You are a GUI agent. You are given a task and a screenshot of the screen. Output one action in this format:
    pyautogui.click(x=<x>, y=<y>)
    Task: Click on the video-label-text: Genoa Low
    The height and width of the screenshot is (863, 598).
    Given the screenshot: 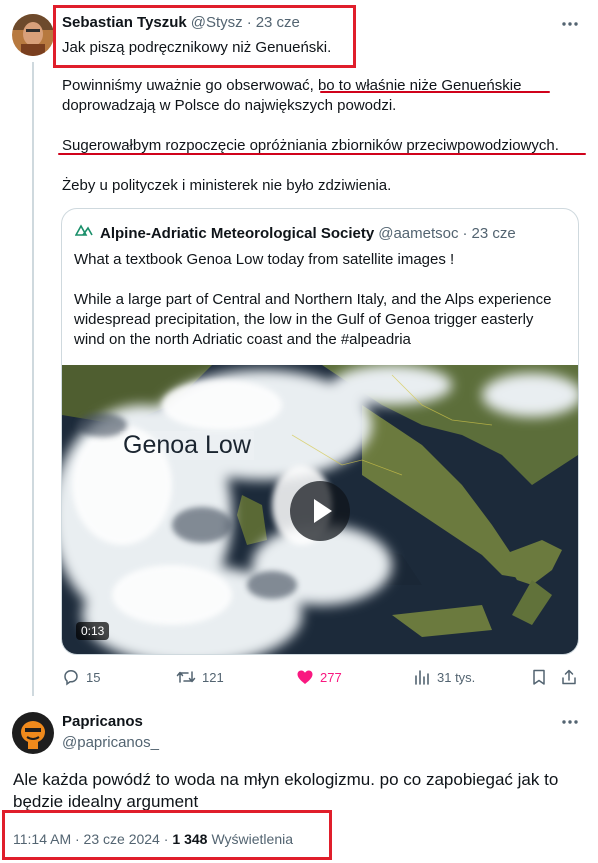 What is the action you would take?
    pyautogui.click(x=187, y=445)
    